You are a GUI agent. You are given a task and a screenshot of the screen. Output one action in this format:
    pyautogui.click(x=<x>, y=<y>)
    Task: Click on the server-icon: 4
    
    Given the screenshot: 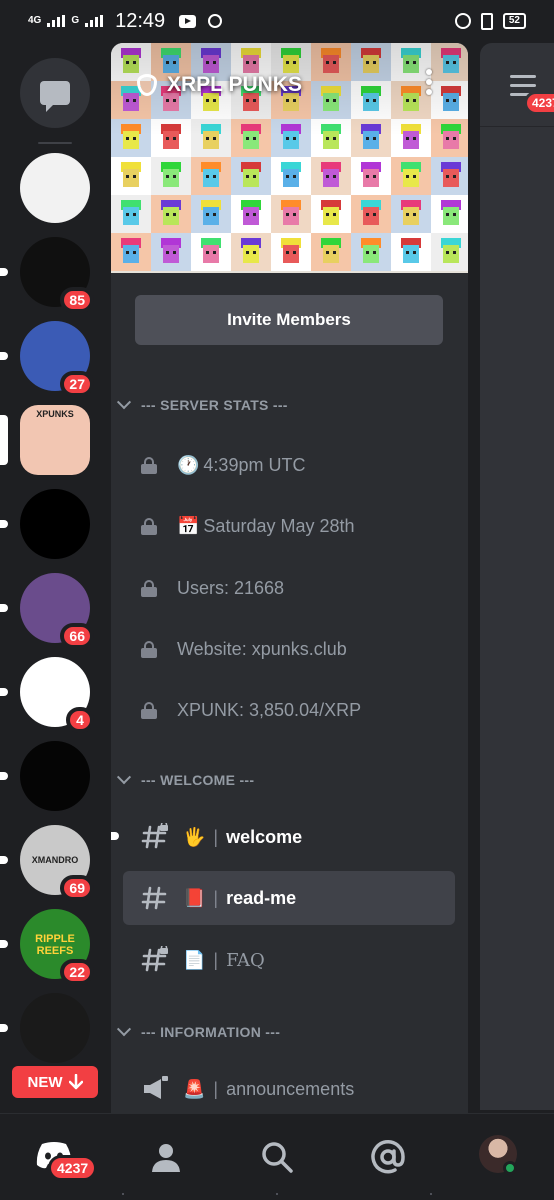 What is the action you would take?
    pyautogui.click(x=47, y=695)
    